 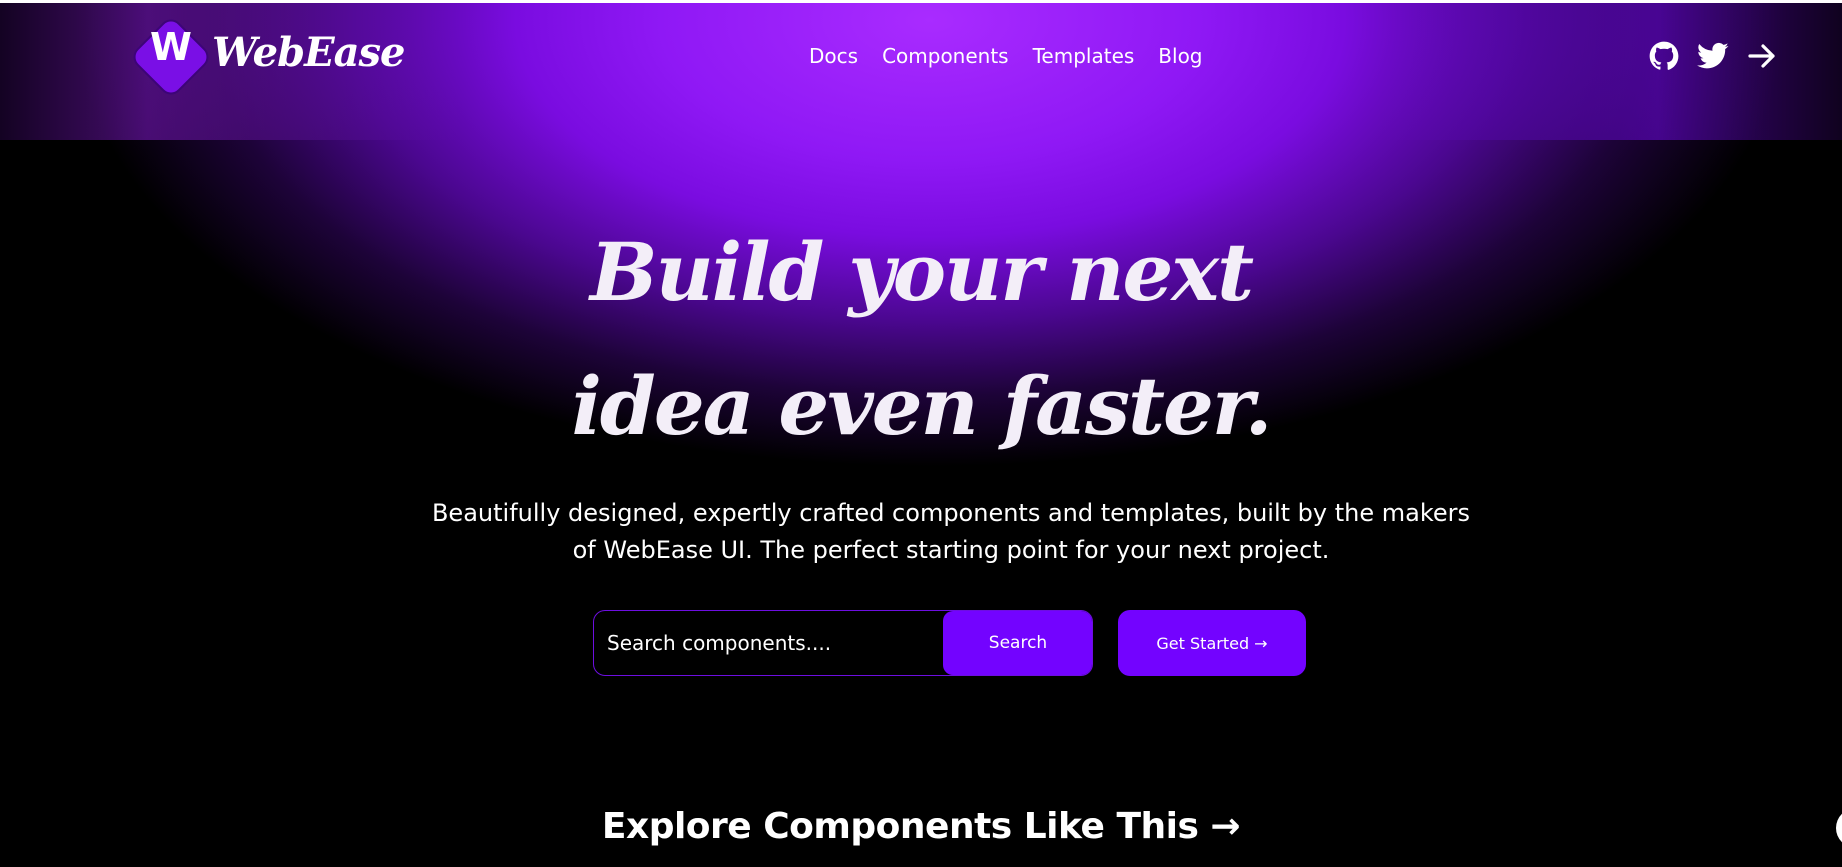 I want to click on twitter-icon, so click(x=1713, y=56).